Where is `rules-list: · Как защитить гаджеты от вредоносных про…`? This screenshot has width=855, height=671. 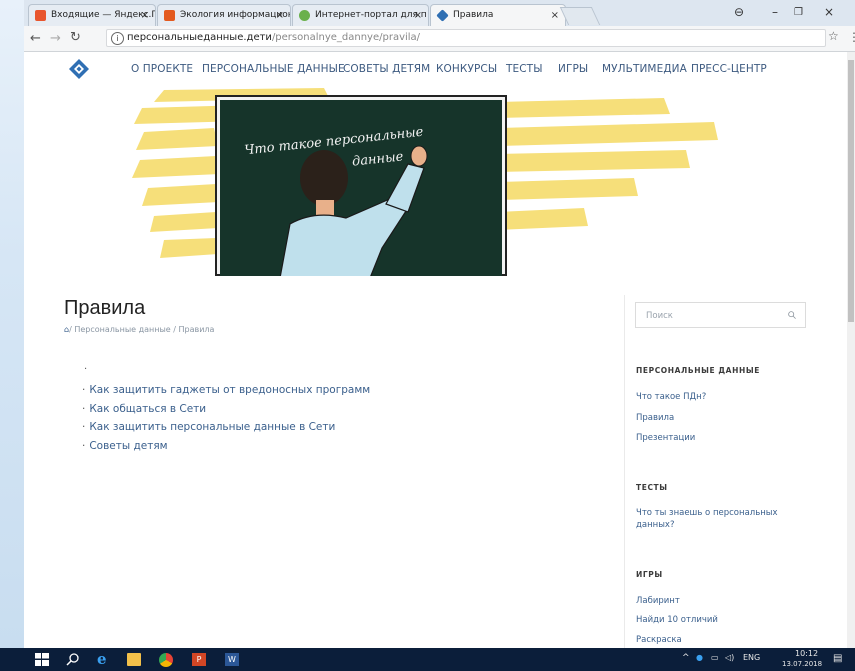 rules-list: · Как защитить гаджеты от вредоносных про… is located at coordinates (226, 418).